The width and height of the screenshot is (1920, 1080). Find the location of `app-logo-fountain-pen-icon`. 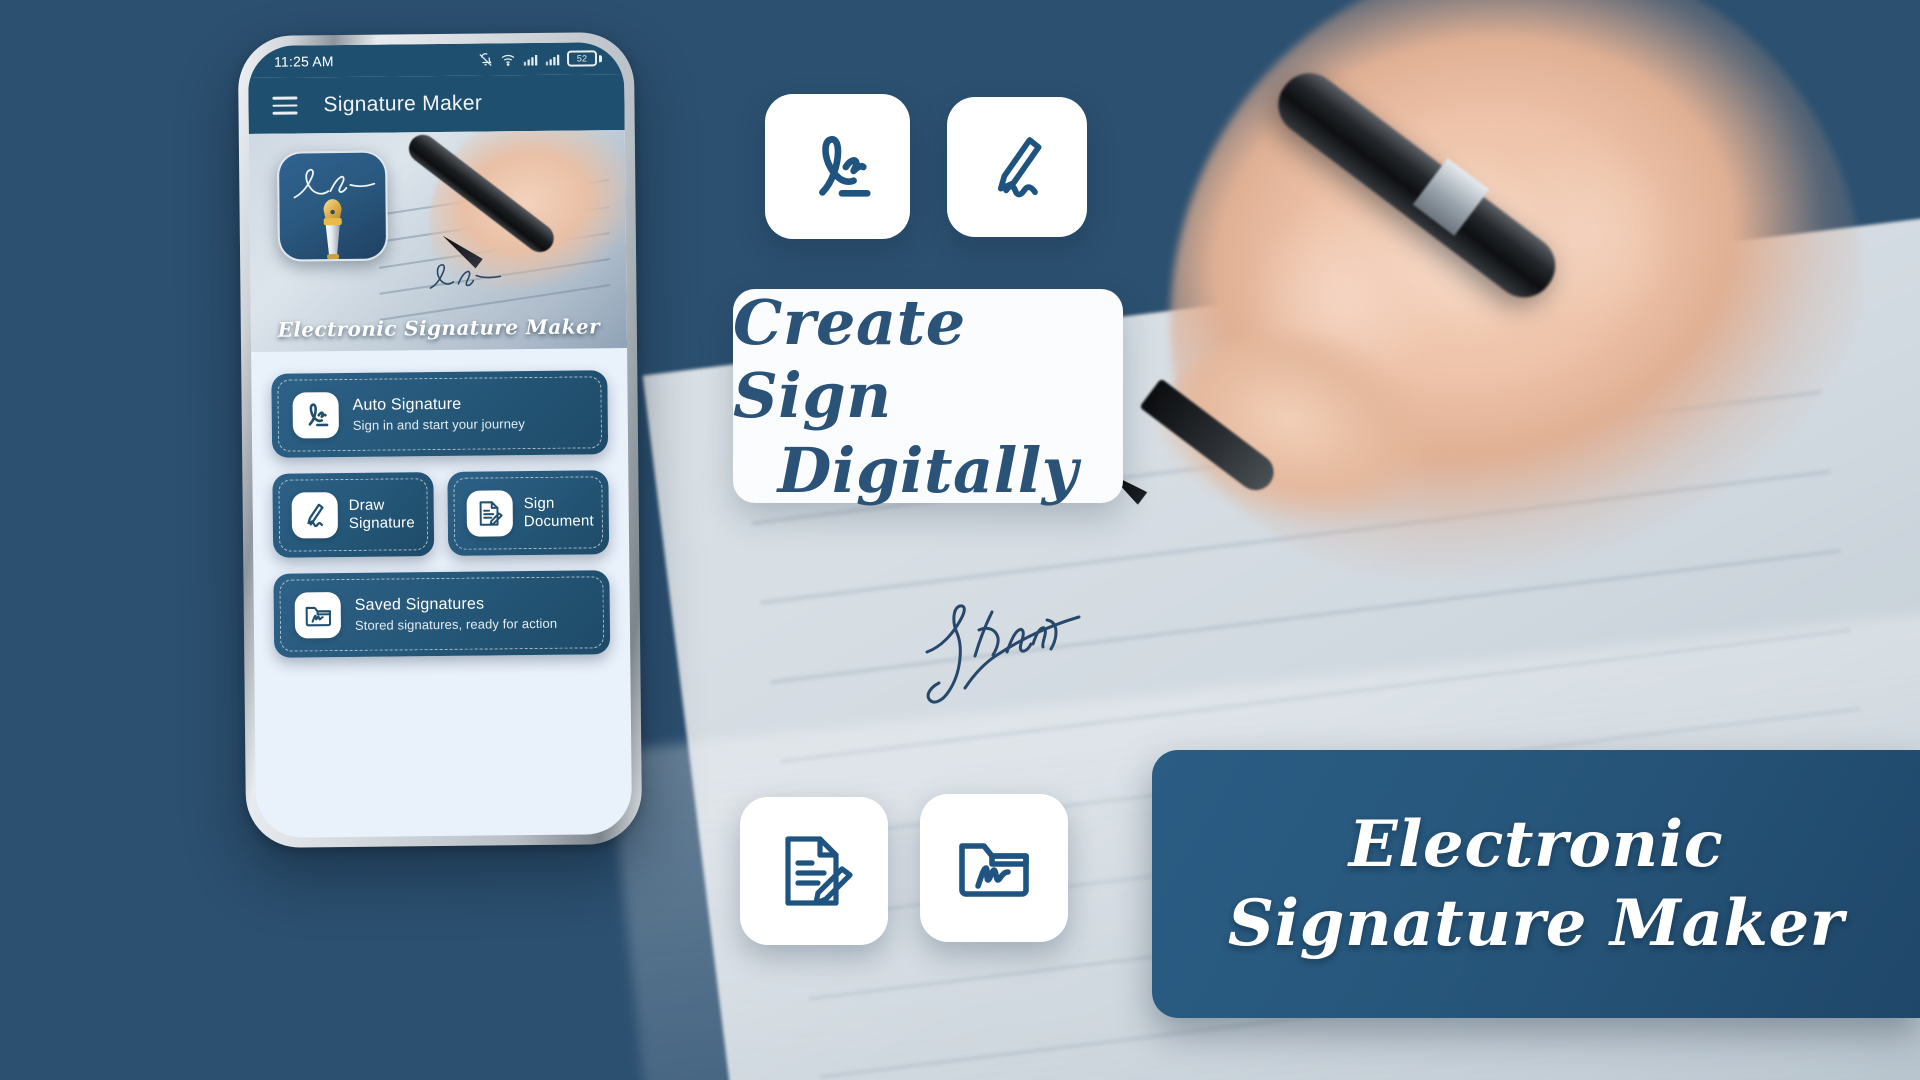

app-logo-fountain-pen-icon is located at coordinates (332, 206).